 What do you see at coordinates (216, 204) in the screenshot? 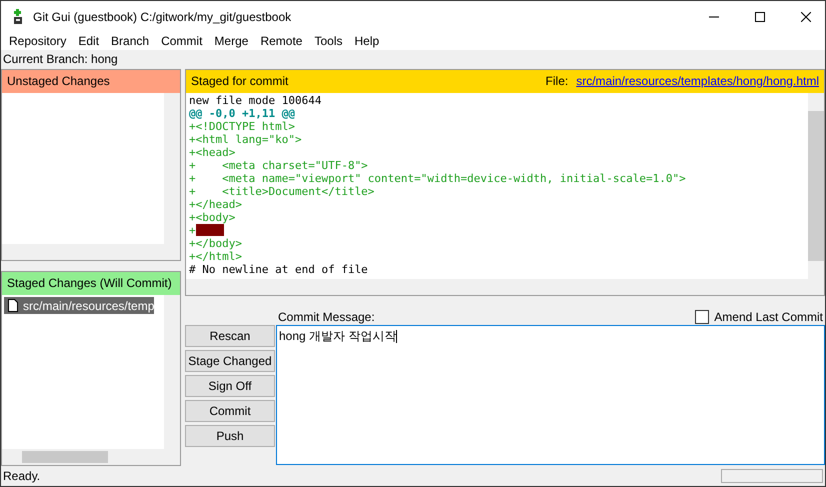
I see `diff-line: +</head>` at bounding box center [216, 204].